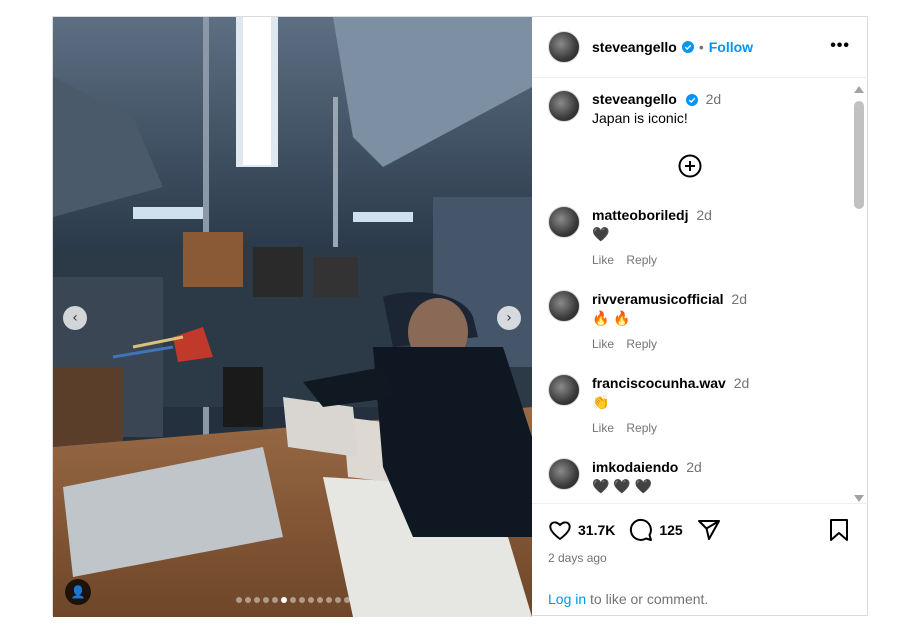  What do you see at coordinates (693, 404) in the screenshot?
I see `comment-item: franciscocunha.wav 2d 👏 Like Reply` at bounding box center [693, 404].